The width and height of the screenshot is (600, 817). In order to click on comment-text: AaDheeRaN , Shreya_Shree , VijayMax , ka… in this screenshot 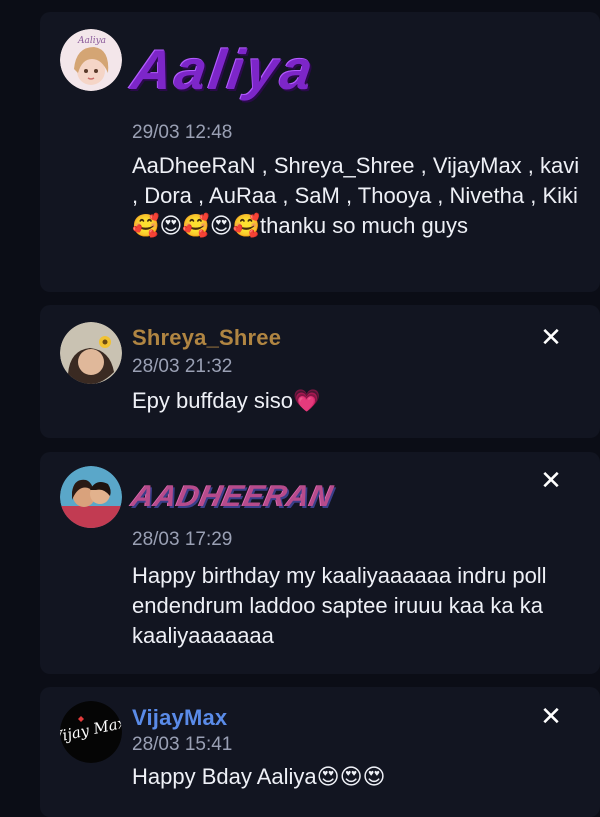, I will do `click(356, 195)`.